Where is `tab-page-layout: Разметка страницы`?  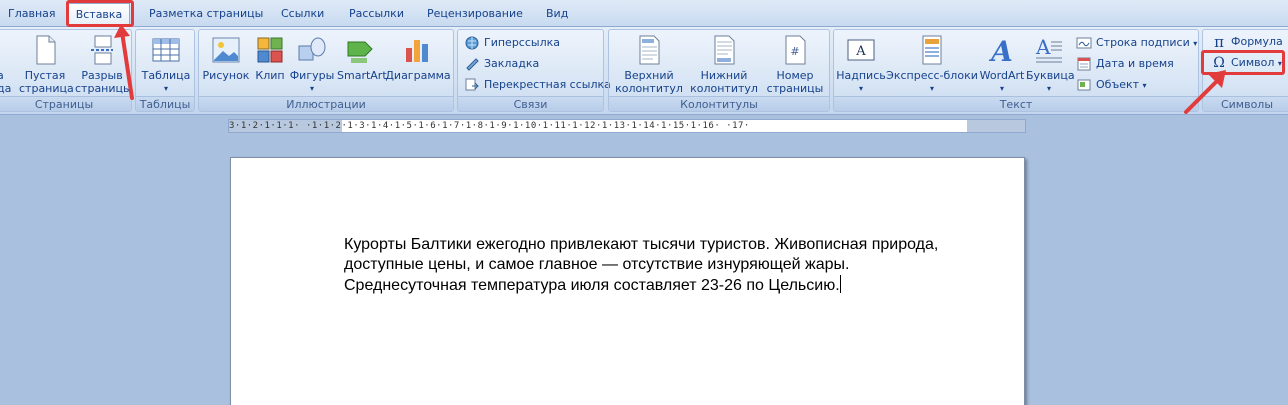 tab-page-layout: Разметка страницы is located at coordinates (206, 15).